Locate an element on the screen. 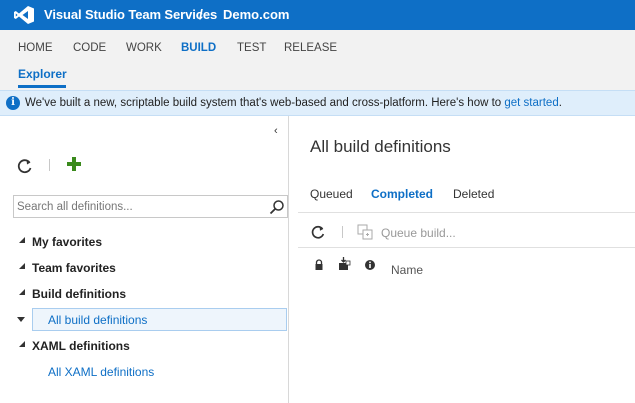 This screenshot has width=635, height=403. search-icon is located at coordinates (277, 207).